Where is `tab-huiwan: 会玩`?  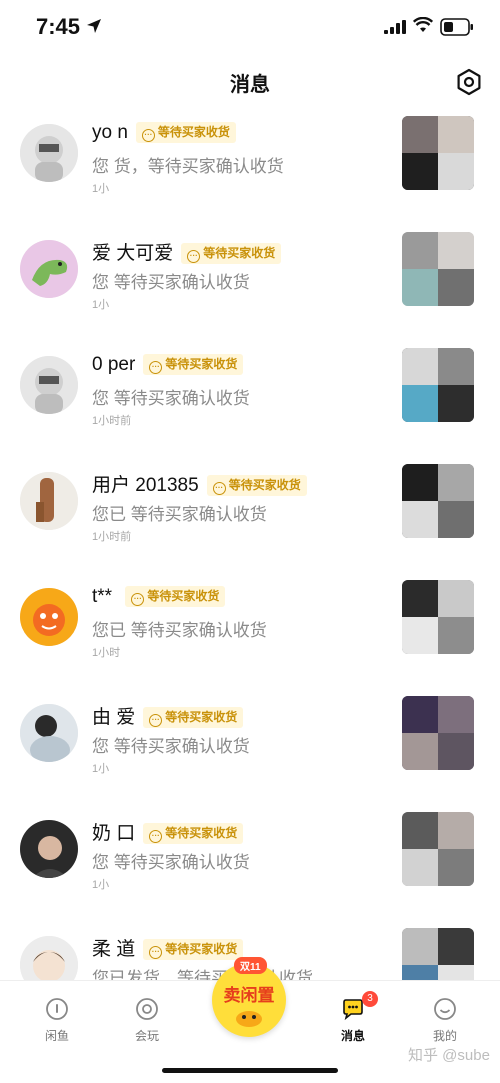 tab-huiwan: 会玩 is located at coordinates (147, 1021).